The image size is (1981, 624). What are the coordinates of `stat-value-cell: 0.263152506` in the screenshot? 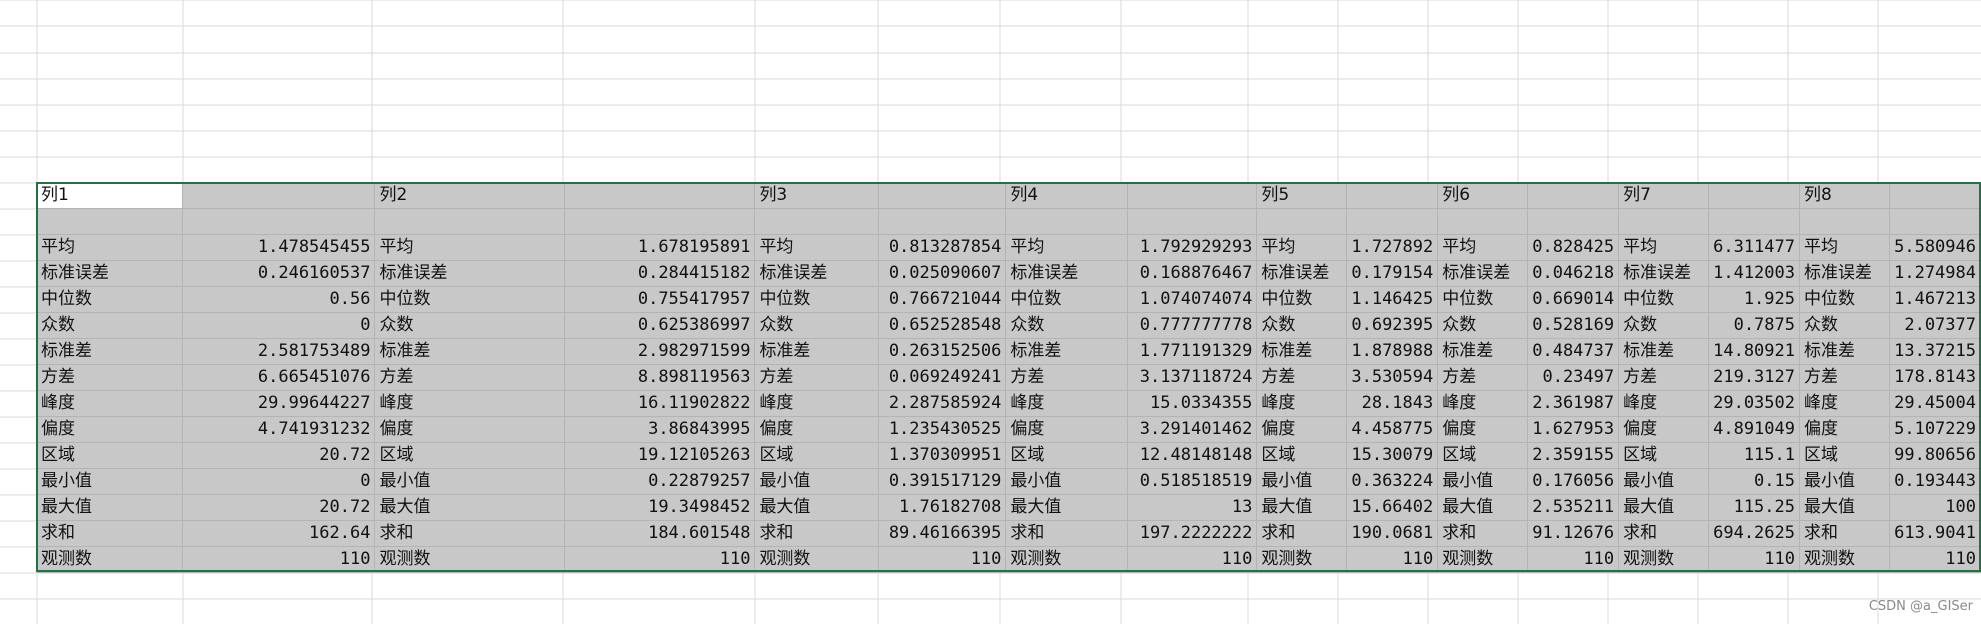 It's located at (942, 351).